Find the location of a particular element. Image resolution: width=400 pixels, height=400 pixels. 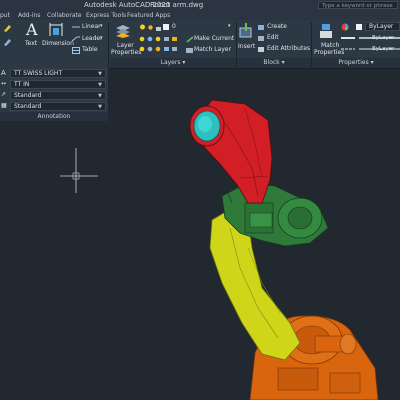

text-style-value: TT SWISS LIGHT is located at coordinates (38, 73).